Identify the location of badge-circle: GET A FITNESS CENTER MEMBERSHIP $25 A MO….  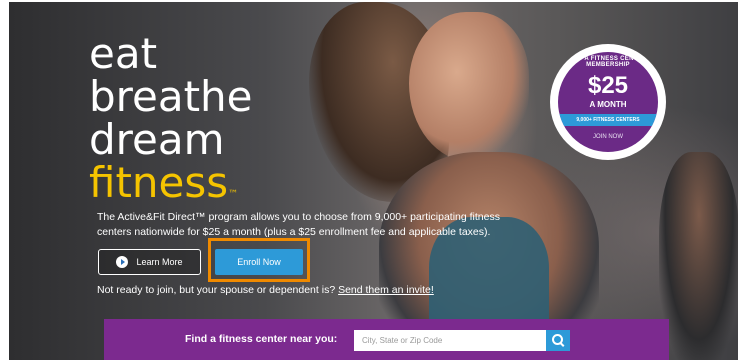
(608, 102).